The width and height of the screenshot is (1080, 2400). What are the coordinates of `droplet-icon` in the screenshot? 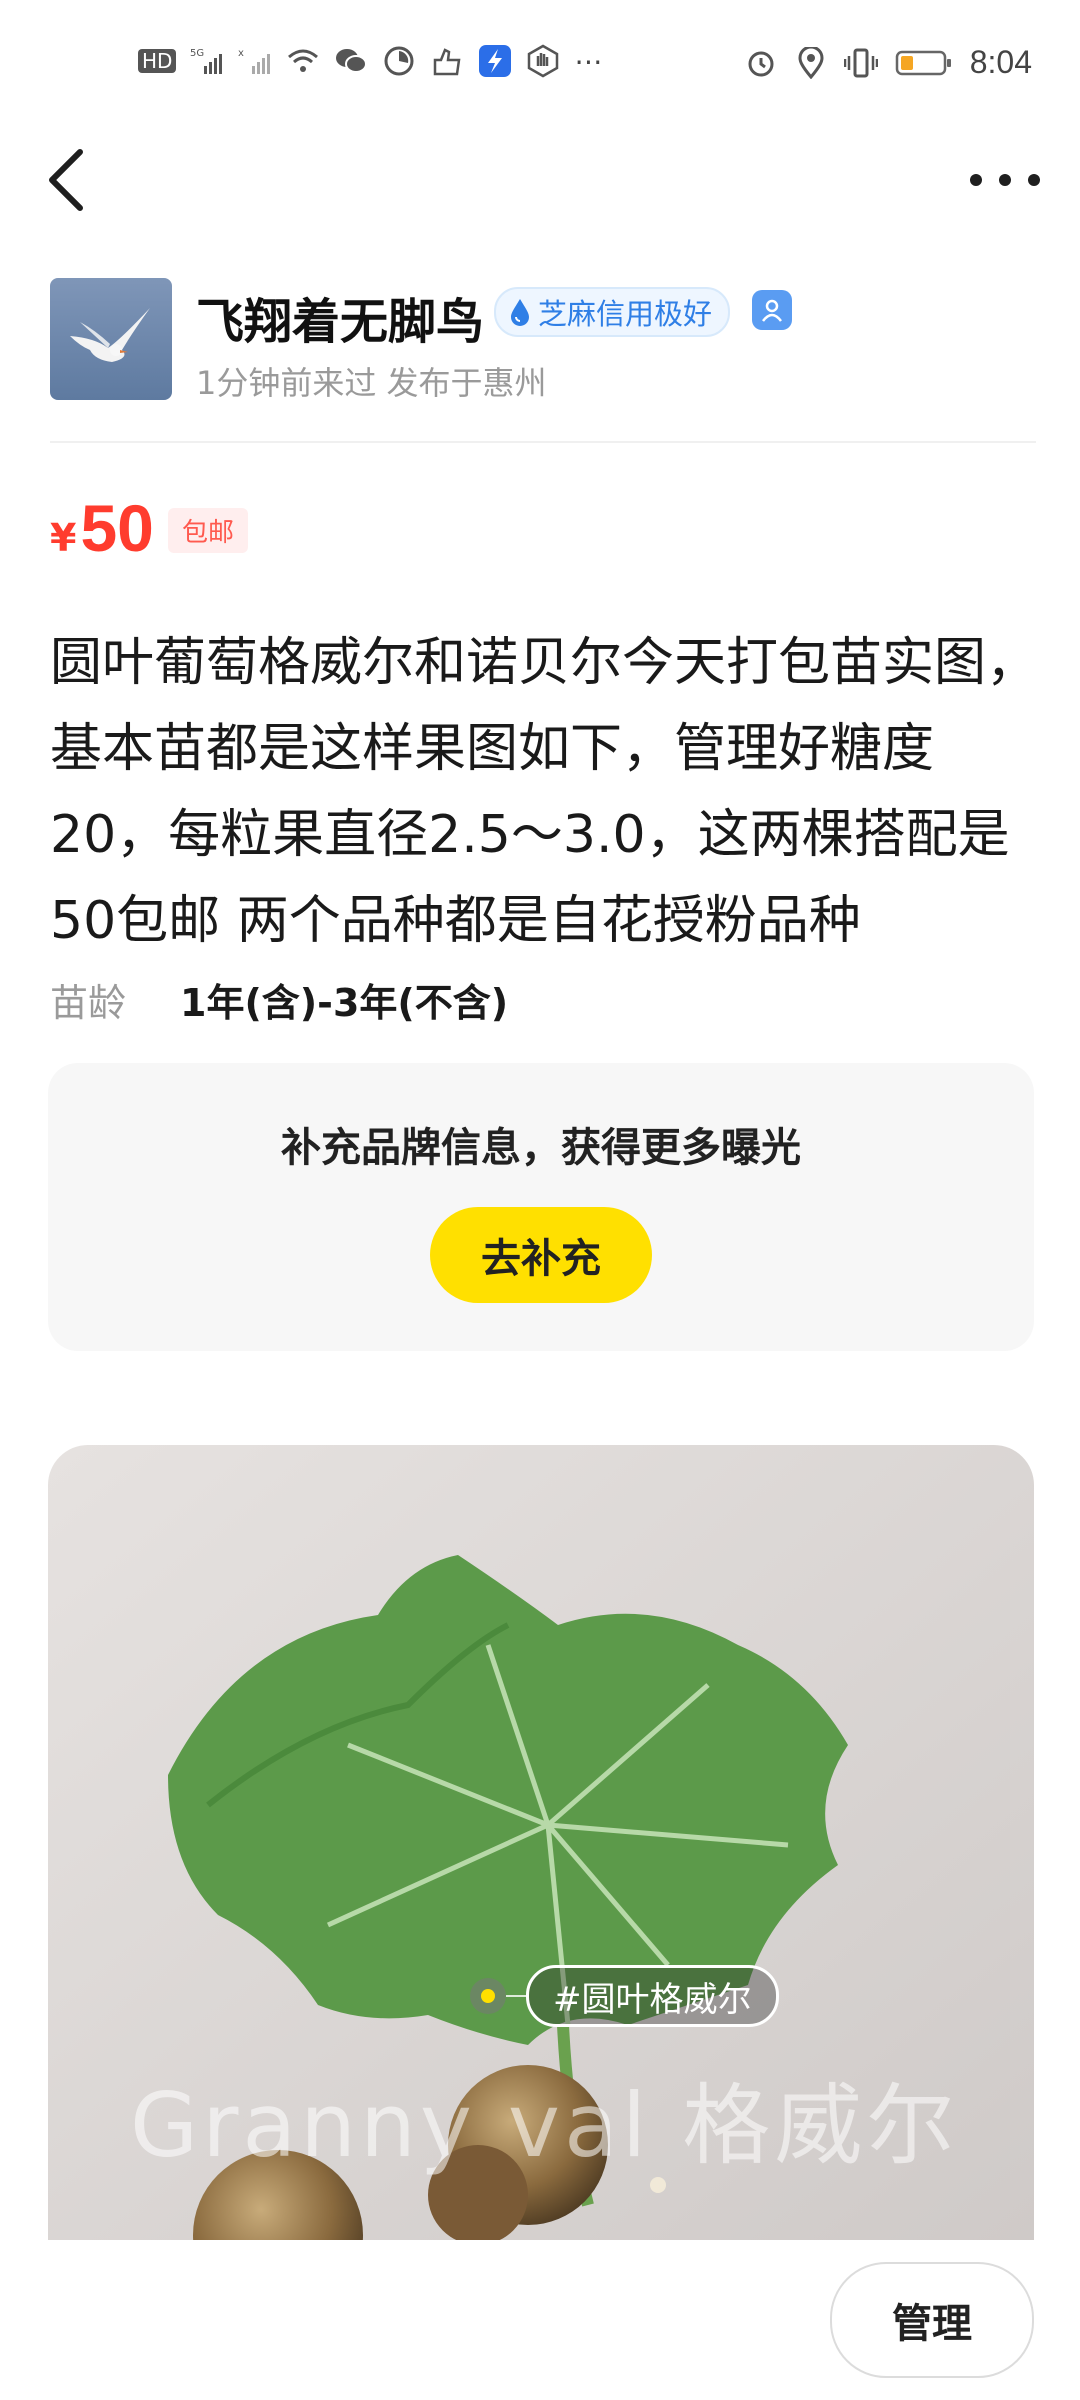 It's located at (520, 312).